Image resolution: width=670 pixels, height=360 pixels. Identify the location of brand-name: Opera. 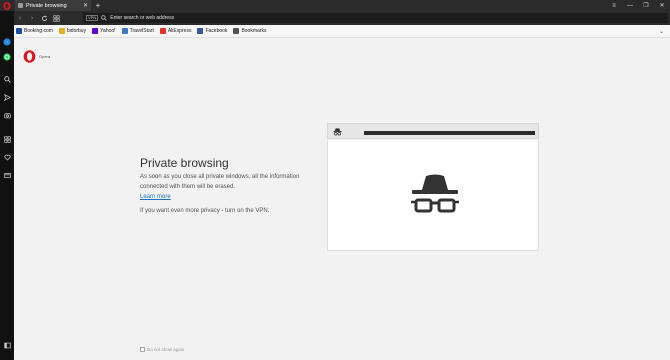
(45, 56).